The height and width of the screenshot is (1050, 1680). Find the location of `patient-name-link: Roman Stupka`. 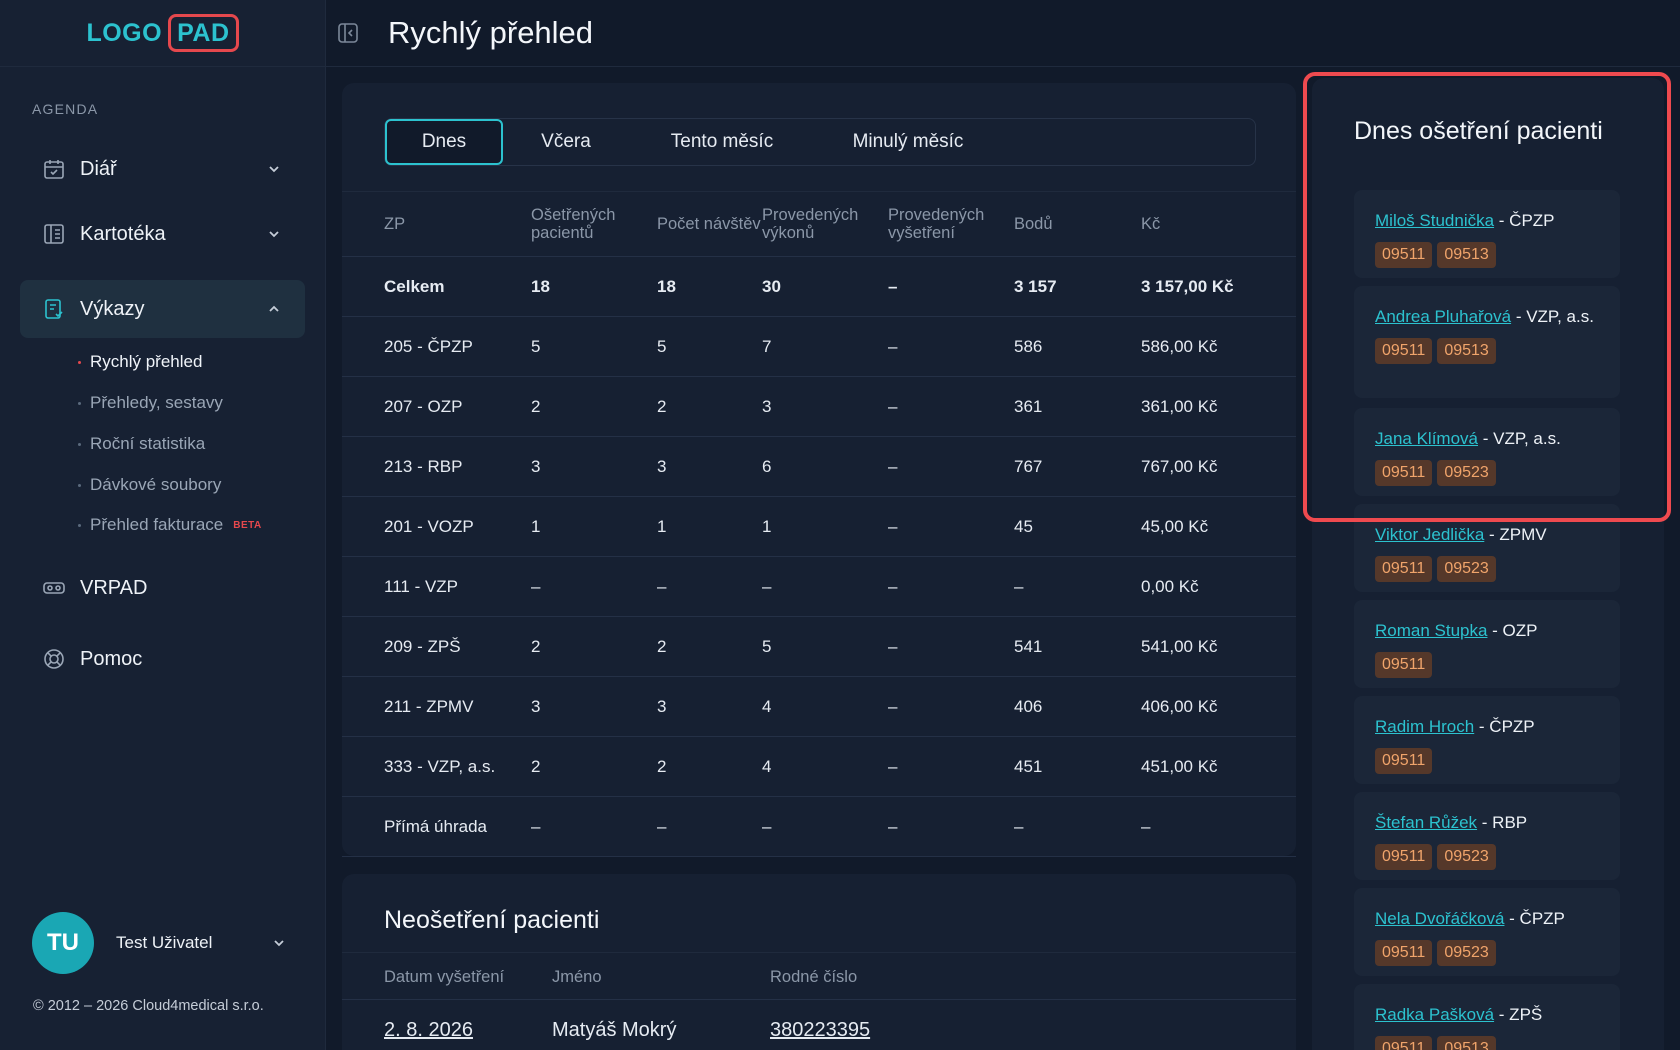

patient-name-link: Roman Stupka is located at coordinates (1431, 630).